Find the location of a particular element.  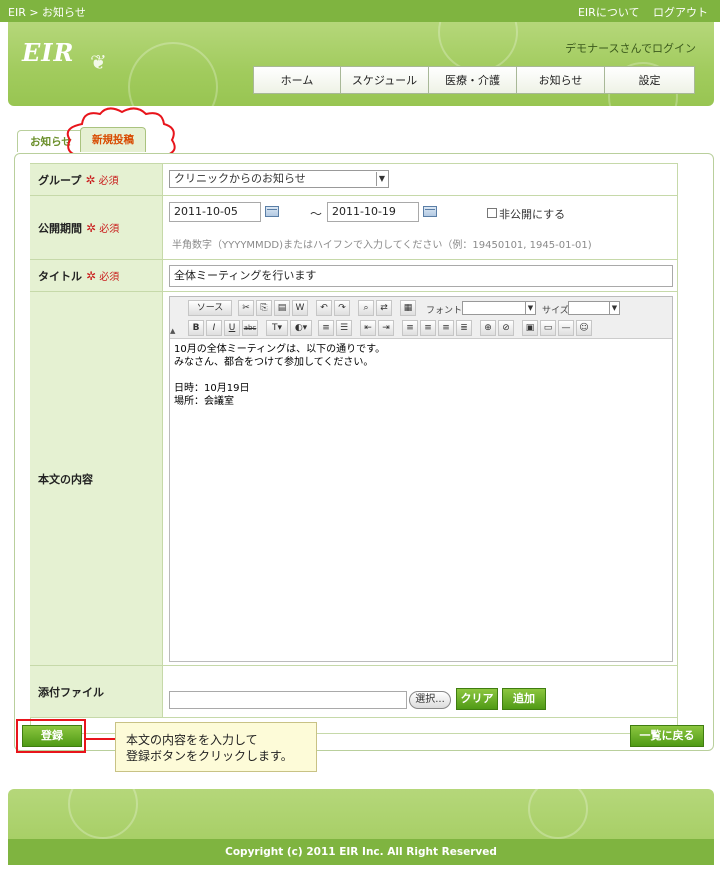

link-icon: ⊕ is located at coordinates (488, 328).